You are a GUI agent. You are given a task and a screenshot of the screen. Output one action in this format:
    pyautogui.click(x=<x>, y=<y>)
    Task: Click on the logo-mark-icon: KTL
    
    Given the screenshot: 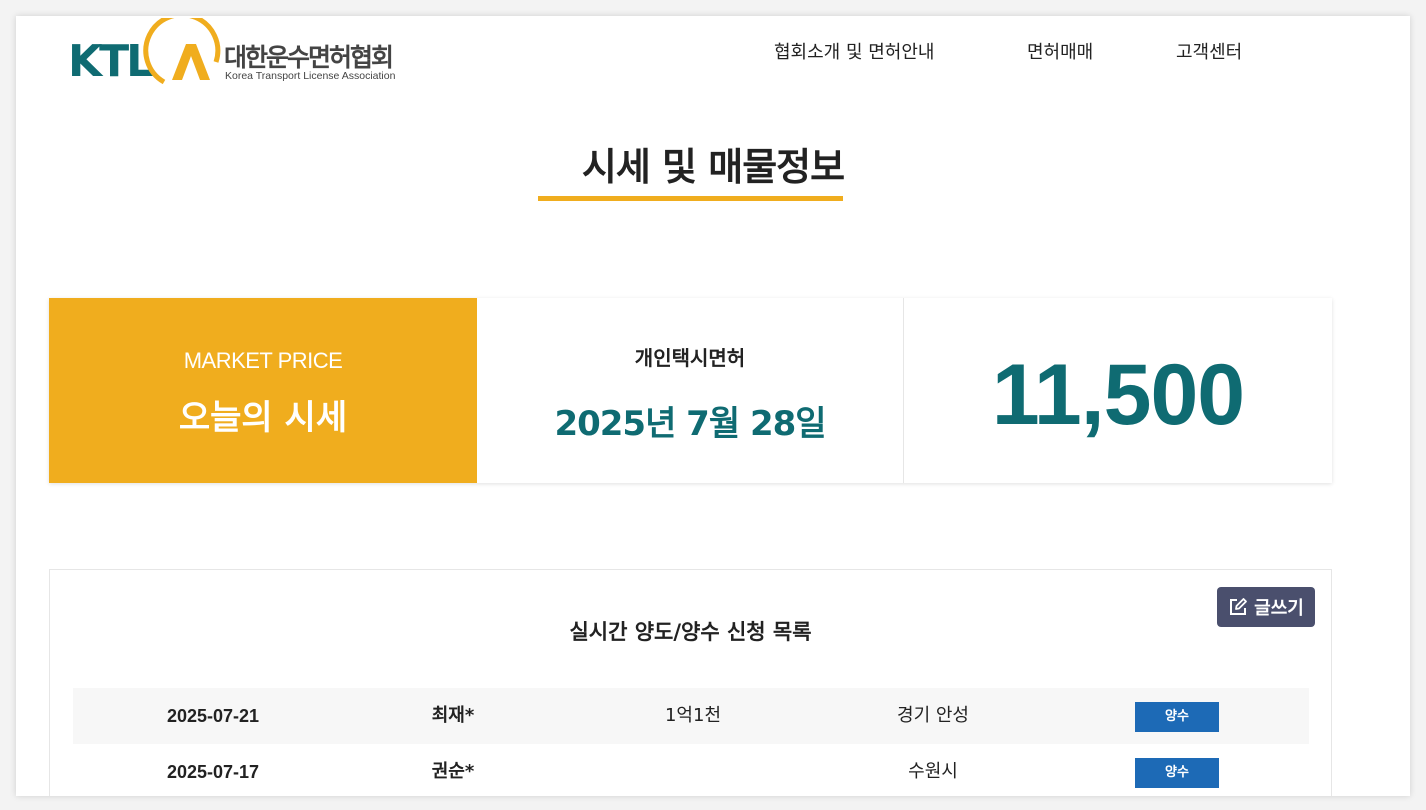 What is the action you would take?
    pyautogui.click(x=144, y=52)
    